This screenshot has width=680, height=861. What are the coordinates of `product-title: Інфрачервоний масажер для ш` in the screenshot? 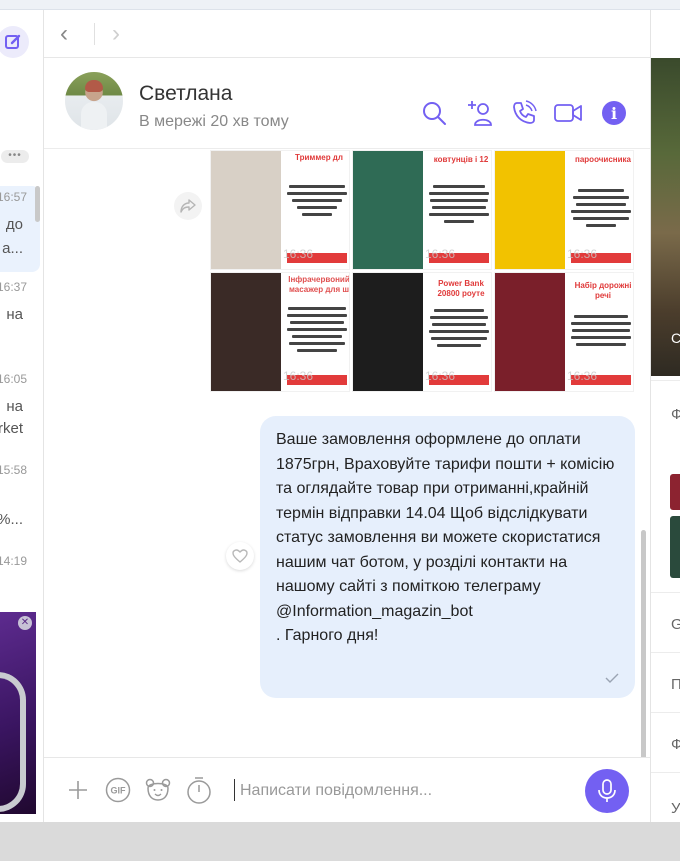 It's located at (319, 284).